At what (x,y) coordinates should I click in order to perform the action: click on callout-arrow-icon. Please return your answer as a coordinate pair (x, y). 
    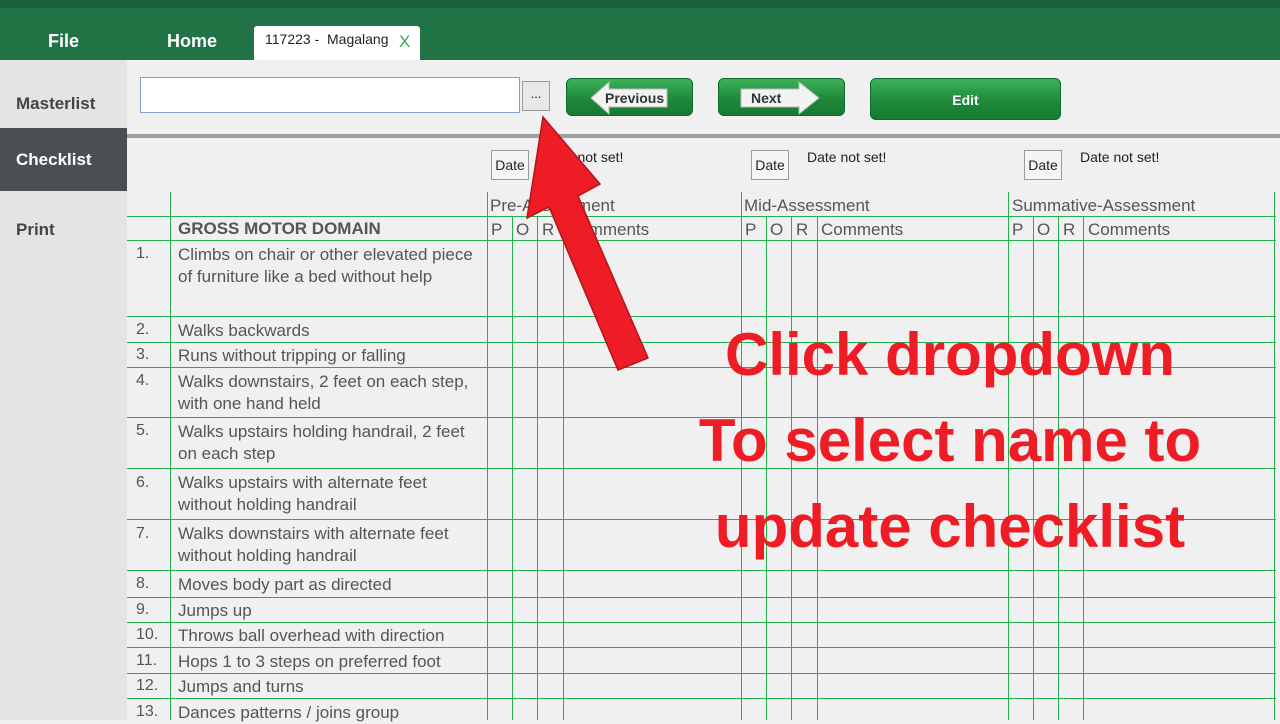
    Looking at the image, I should click on (587, 243).